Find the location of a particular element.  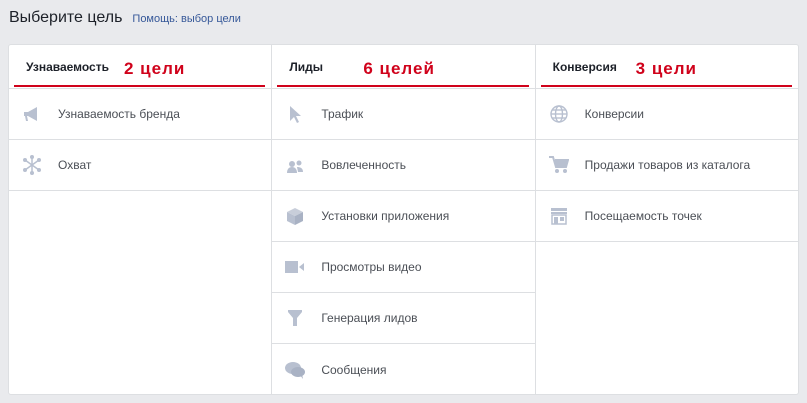

column-header: Лиды 6 целей is located at coordinates (403, 67).